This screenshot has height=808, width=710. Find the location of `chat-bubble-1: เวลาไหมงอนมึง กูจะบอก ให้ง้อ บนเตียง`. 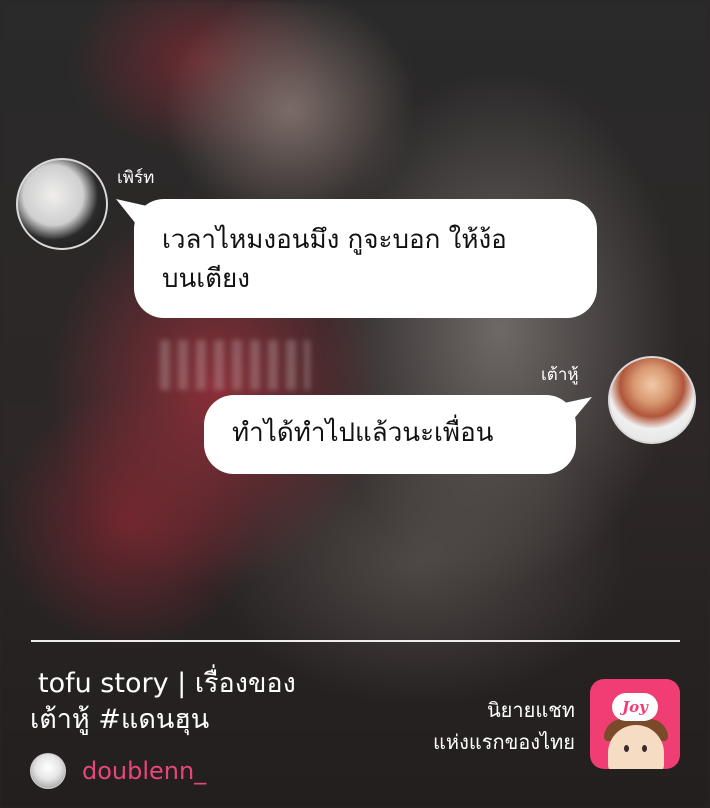

chat-bubble-1: เวลาไหมงอนมึง กูจะบอก ให้ง้อ บนเตียง is located at coordinates (365, 258).